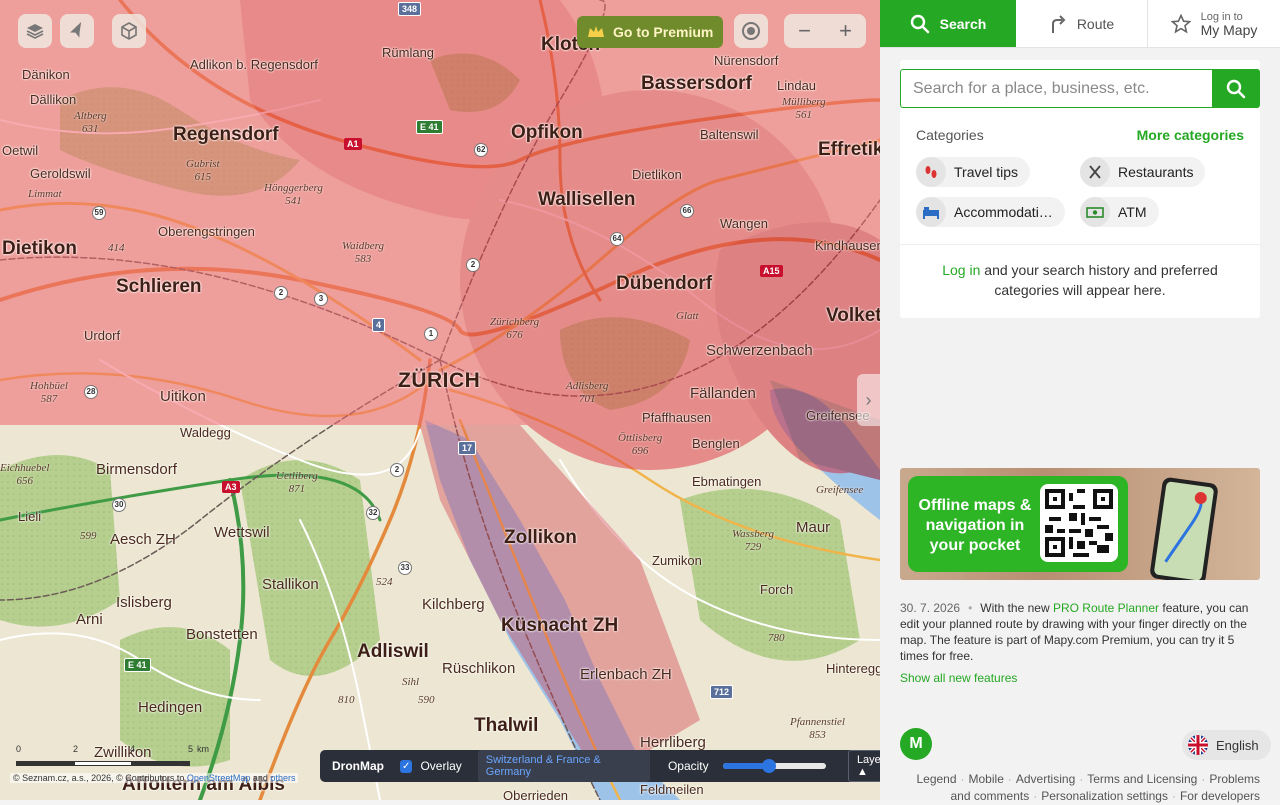 This screenshot has width=1280, height=805. Describe the element at coordinates (973, 172) in the screenshot. I see `category-travel-tips: Travel tips` at that location.